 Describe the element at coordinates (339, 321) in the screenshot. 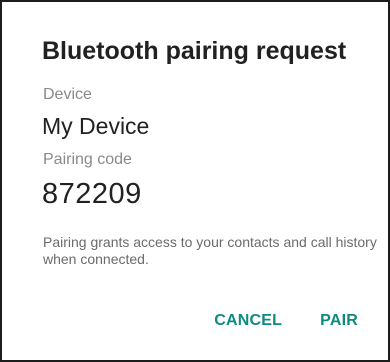

I see `pair-button: PAIR` at that location.